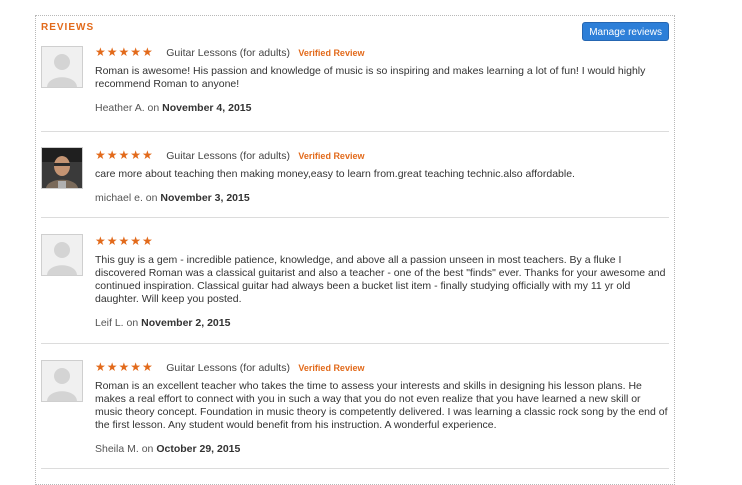 The height and width of the screenshot is (485, 742). Describe the element at coordinates (186, 323) in the screenshot. I see `review-date: November 2, 2015` at that location.